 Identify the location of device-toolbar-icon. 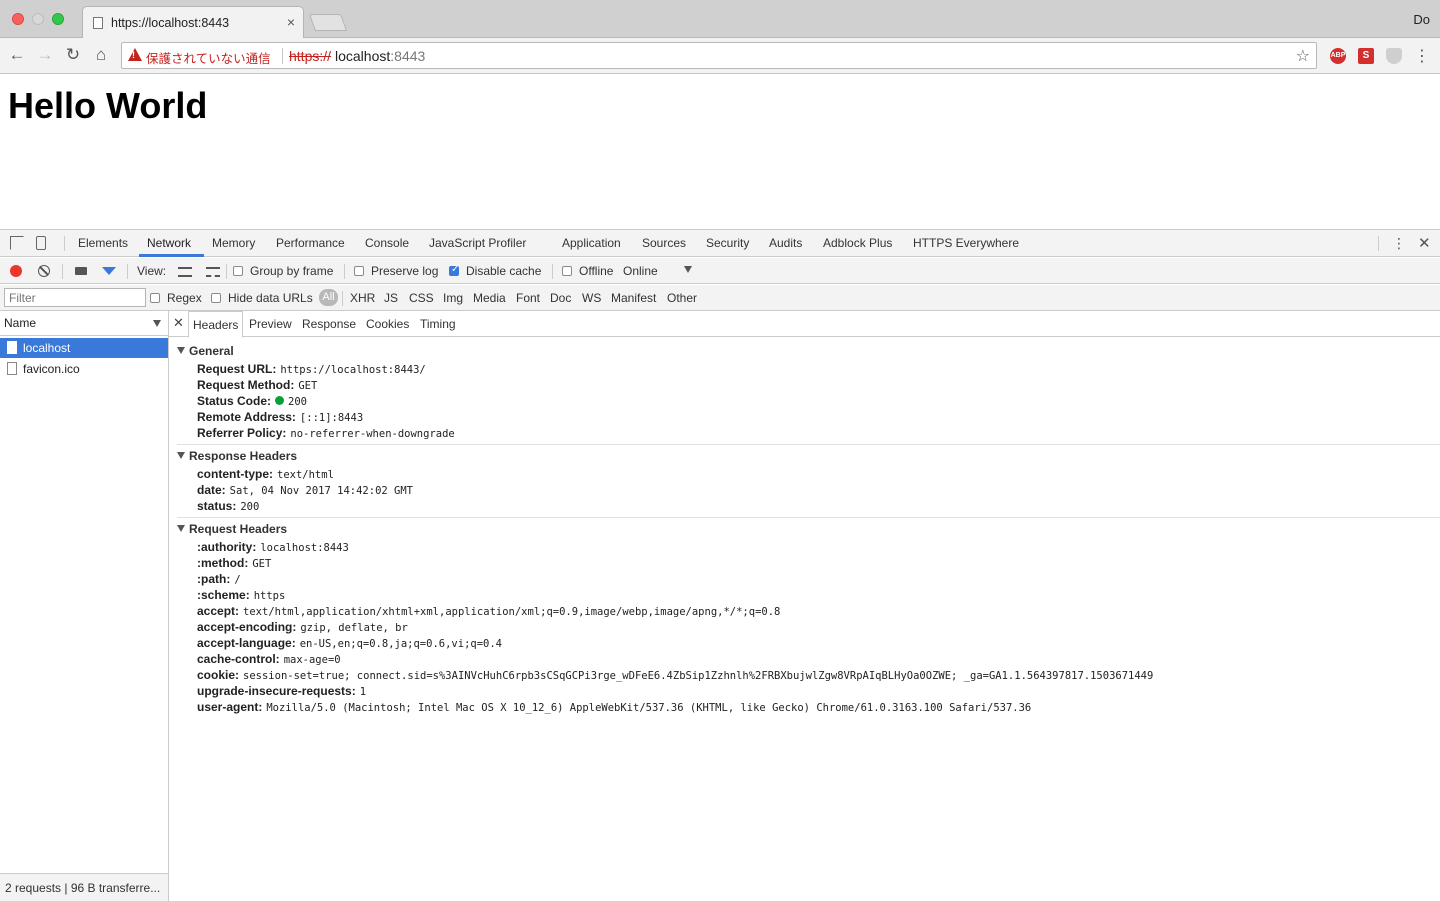
(41, 243).